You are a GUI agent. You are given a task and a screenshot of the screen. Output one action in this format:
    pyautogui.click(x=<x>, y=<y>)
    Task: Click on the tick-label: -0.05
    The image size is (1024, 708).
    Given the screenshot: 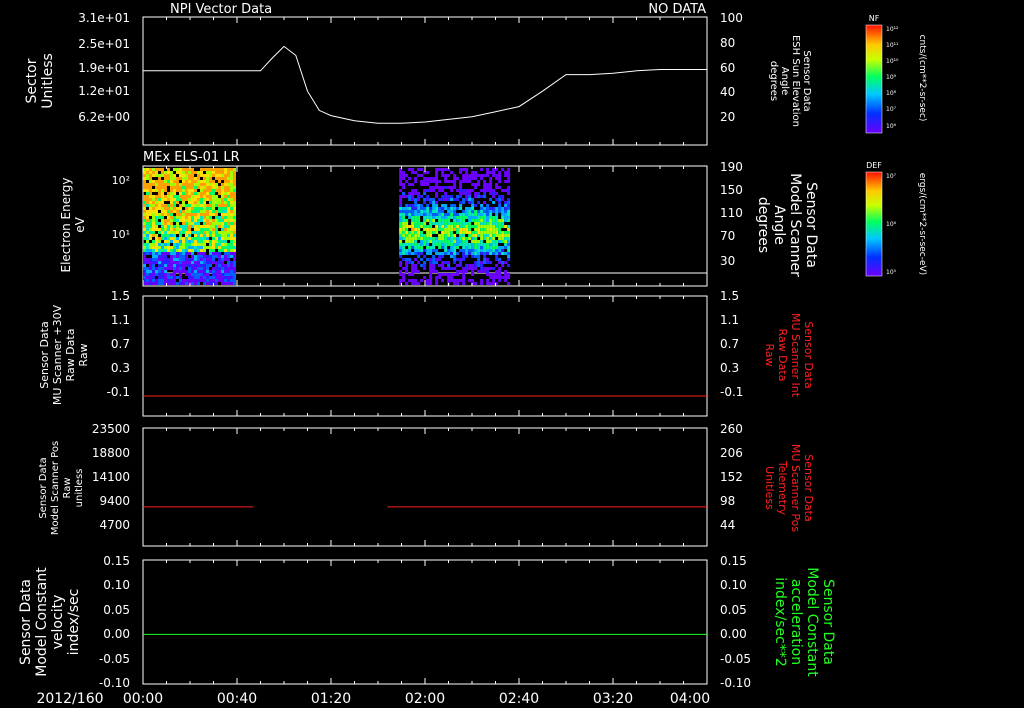 What is the action you would take?
    pyautogui.click(x=735, y=659)
    